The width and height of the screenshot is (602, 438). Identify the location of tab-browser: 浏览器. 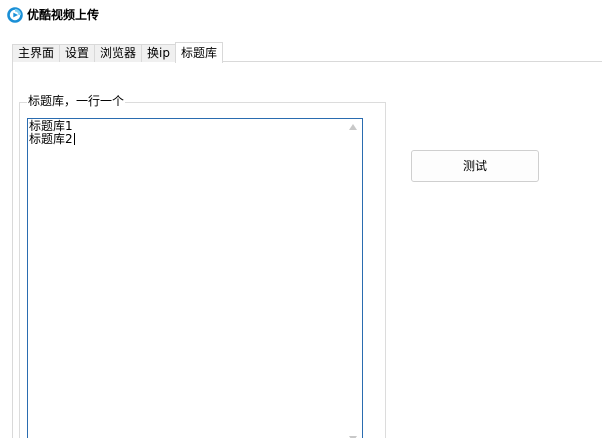
(118, 53).